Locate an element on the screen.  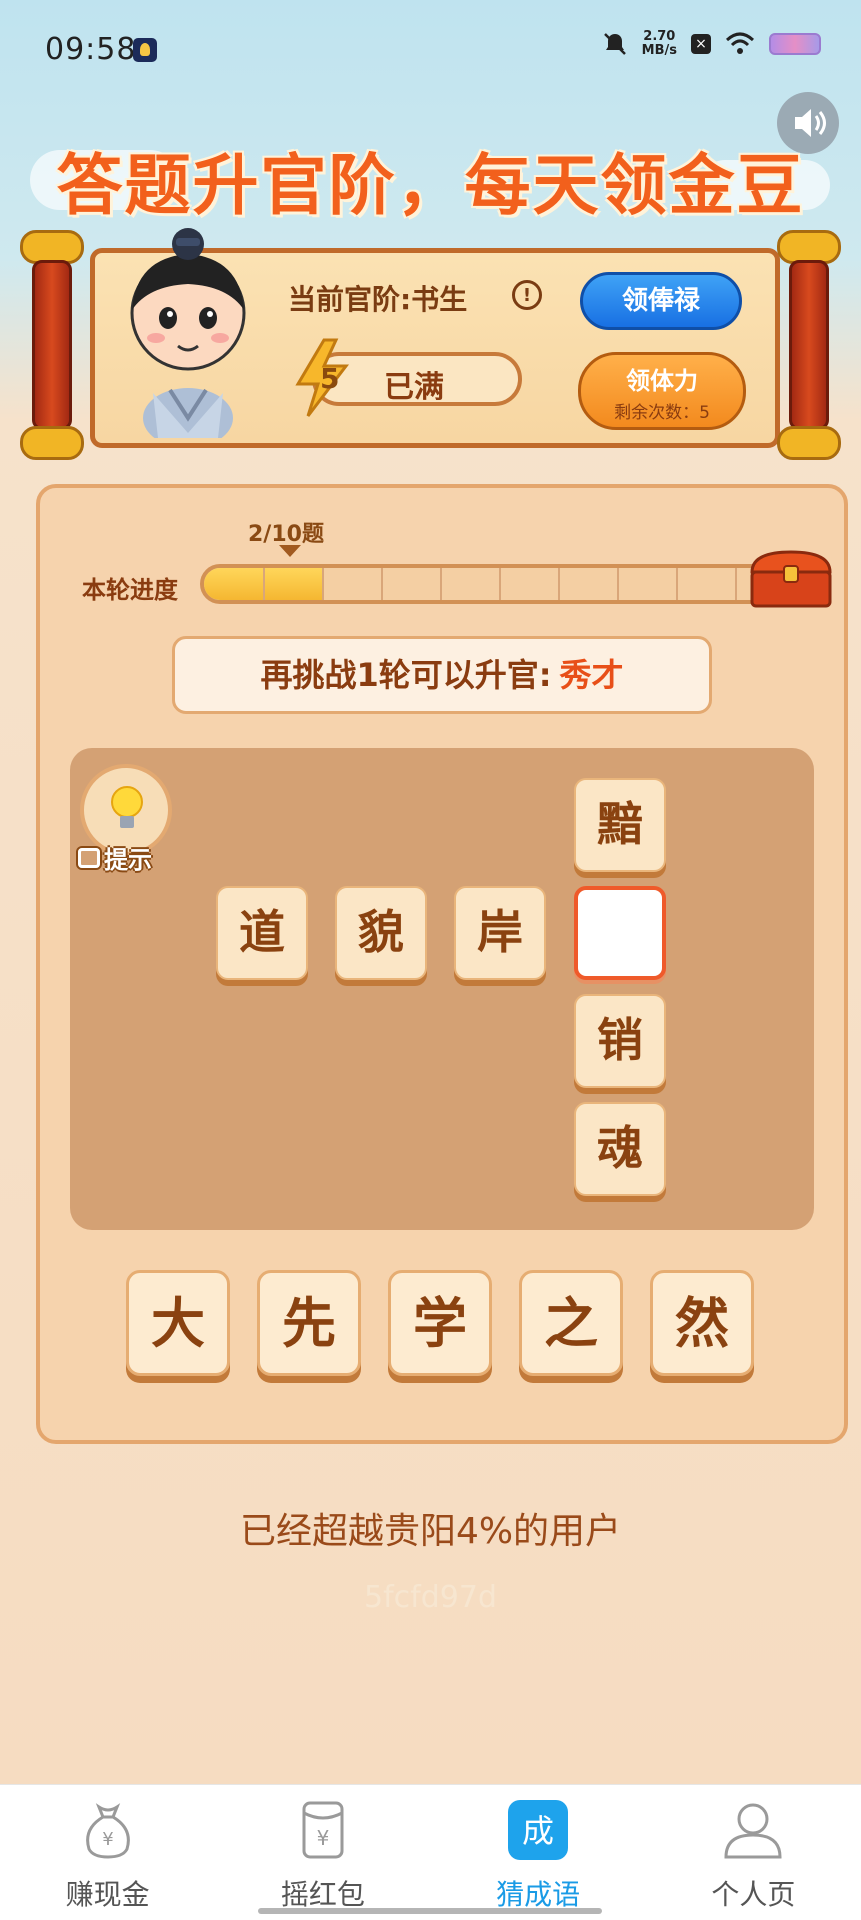
money-bag-icon: ¥ is located at coordinates (107, 1831).